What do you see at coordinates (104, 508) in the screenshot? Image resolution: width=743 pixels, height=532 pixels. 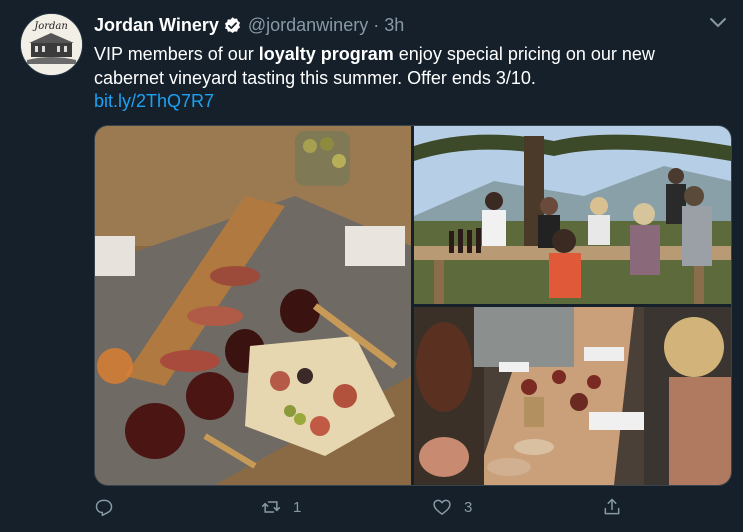 I see `reply-icon` at bounding box center [104, 508].